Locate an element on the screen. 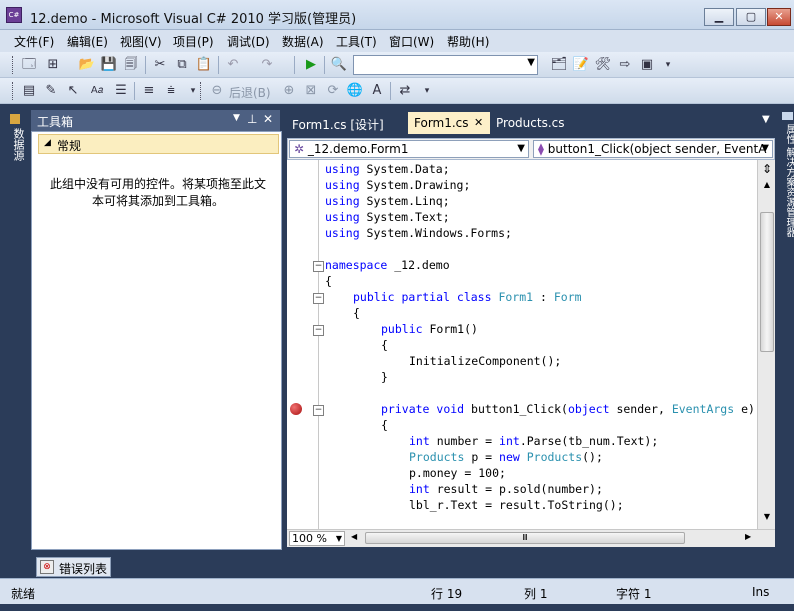 Image resolution: width=794 pixels, height=611 pixels. zoom-combo: 100 % ▼ is located at coordinates (317, 538).